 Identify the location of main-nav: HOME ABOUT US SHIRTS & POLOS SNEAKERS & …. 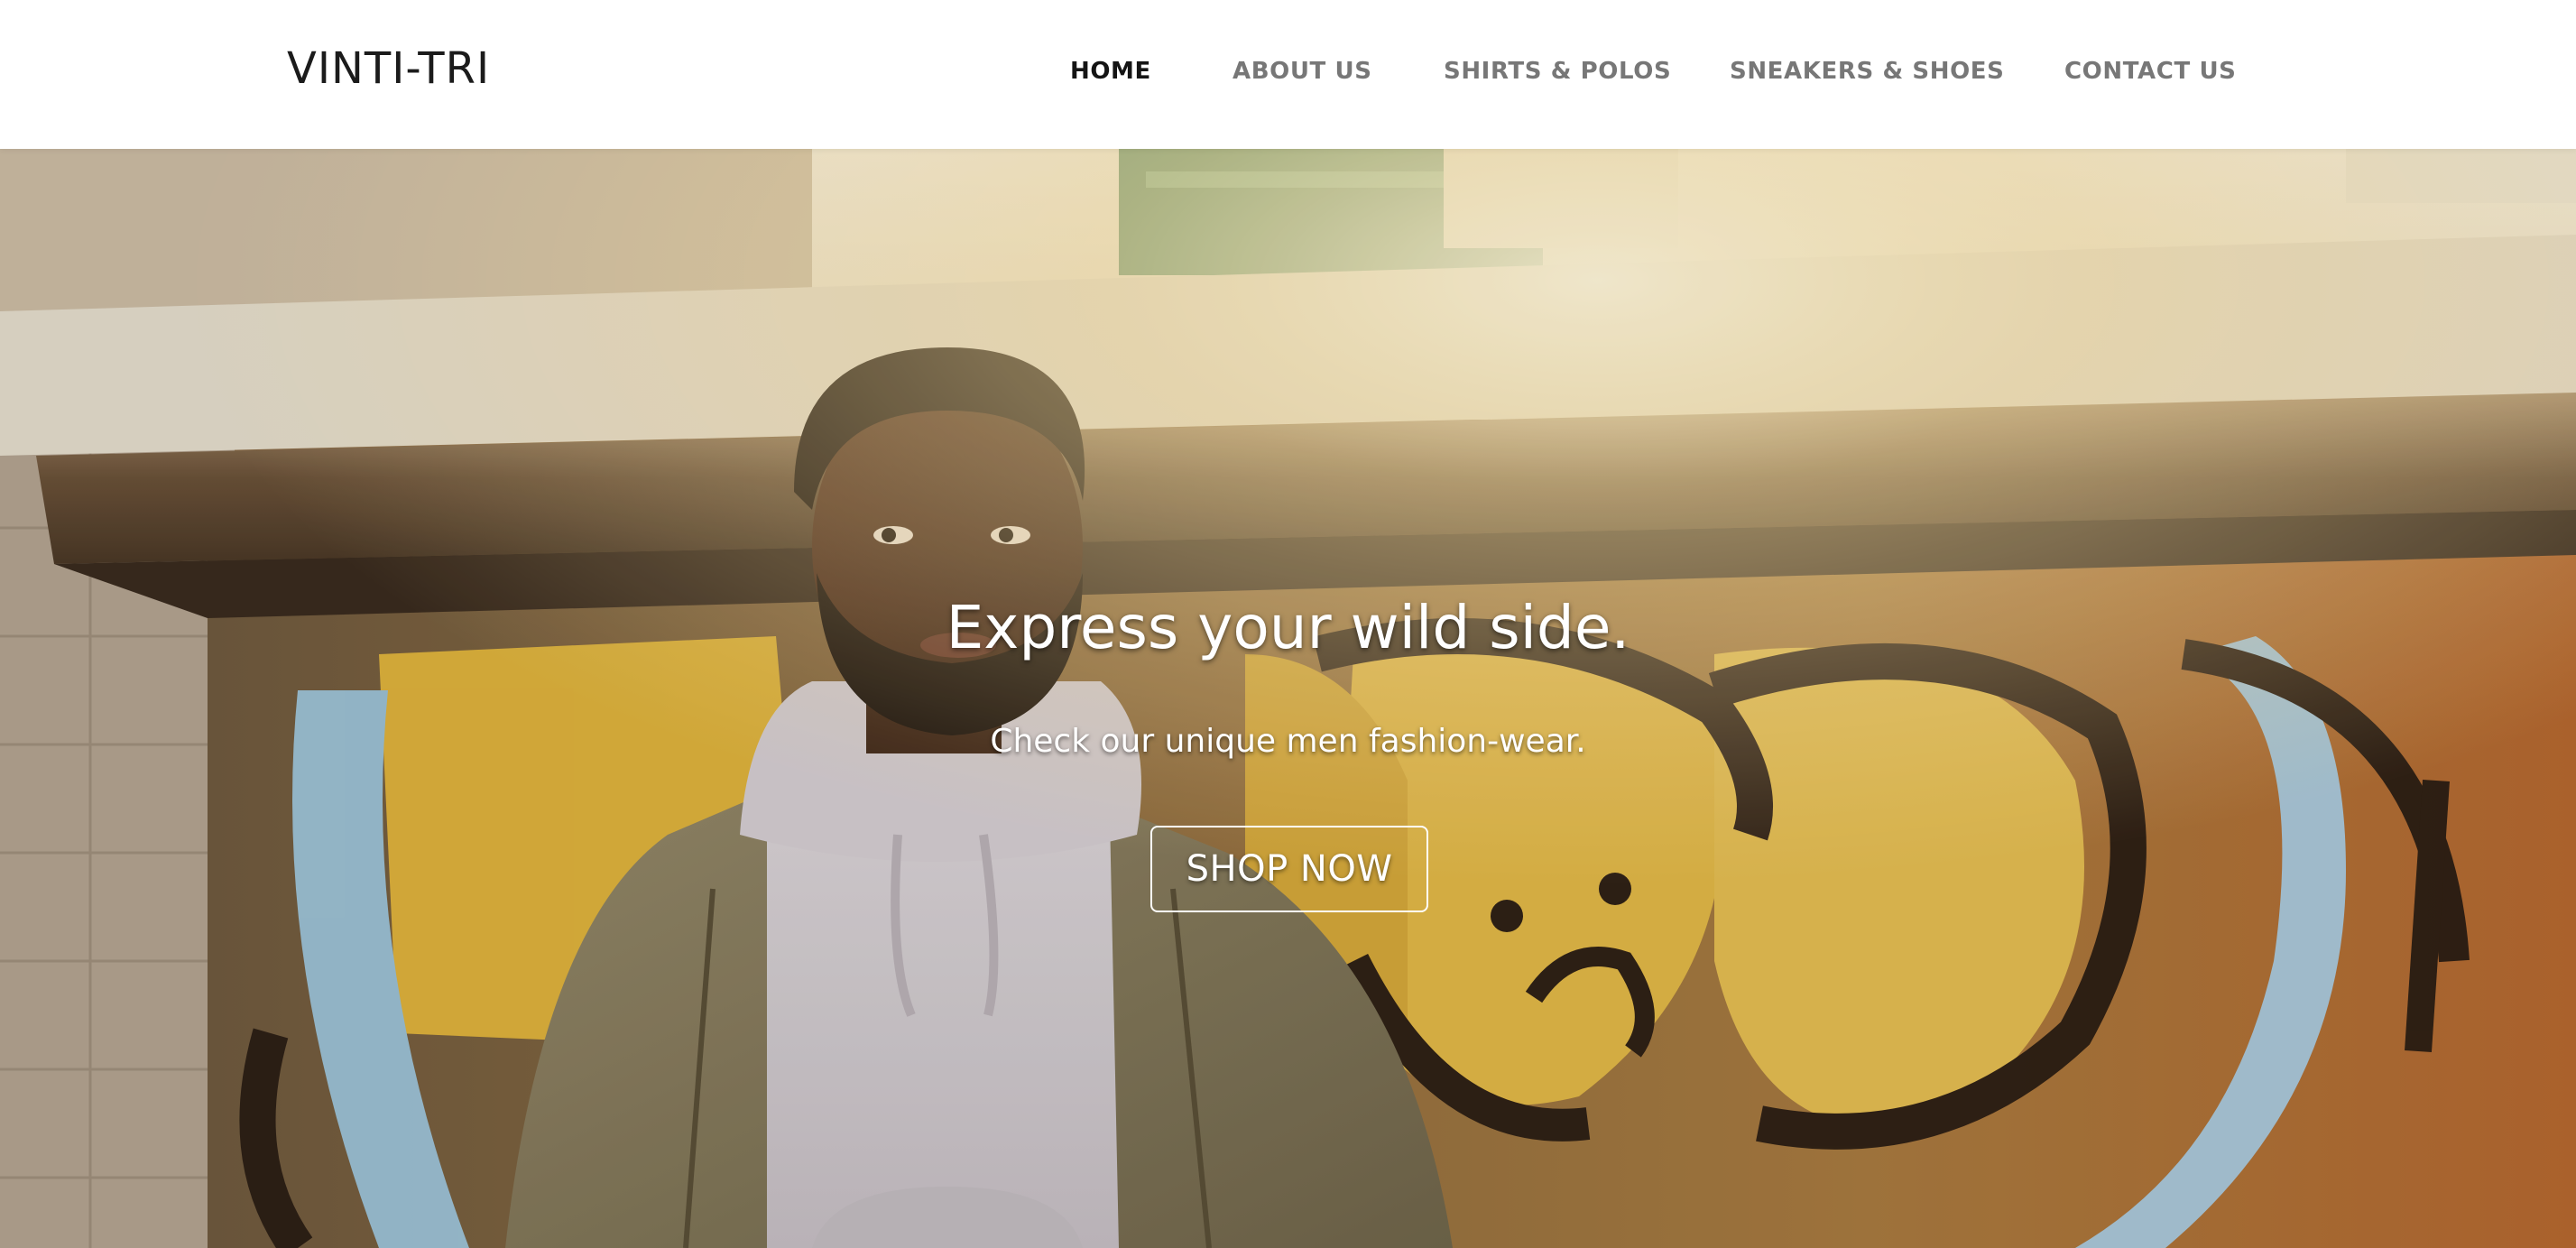
(1288, 74).